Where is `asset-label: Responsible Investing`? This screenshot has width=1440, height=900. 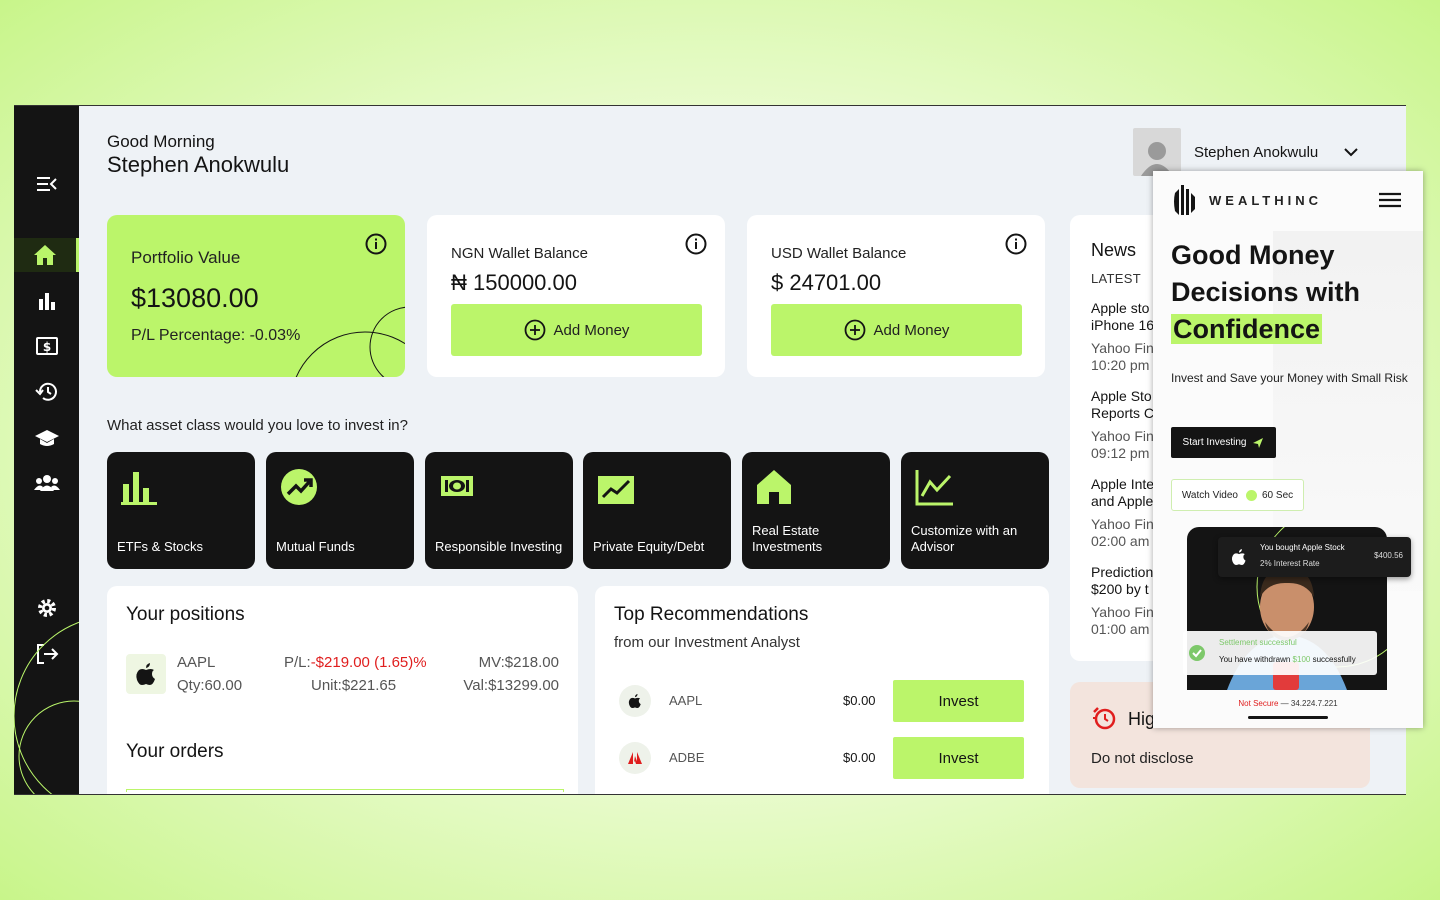 asset-label: Responsible Investing is located at coordinates (499, 546).